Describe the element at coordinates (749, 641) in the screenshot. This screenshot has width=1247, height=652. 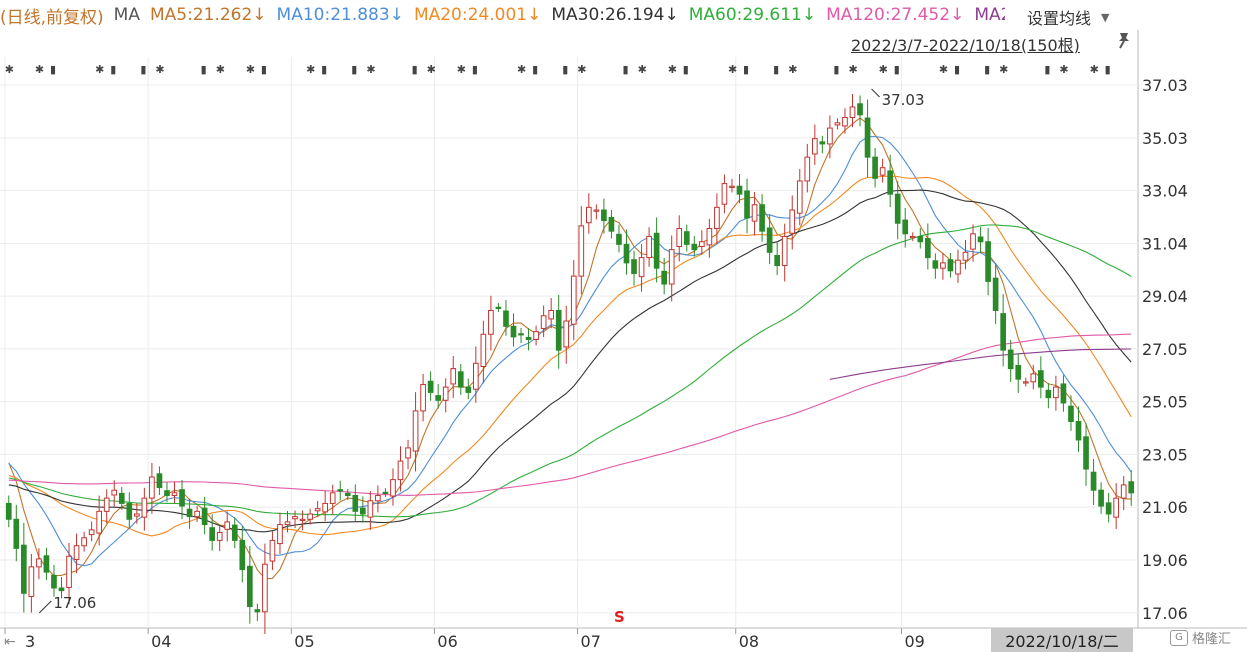
I see `x-tick-label: 08` at that location.